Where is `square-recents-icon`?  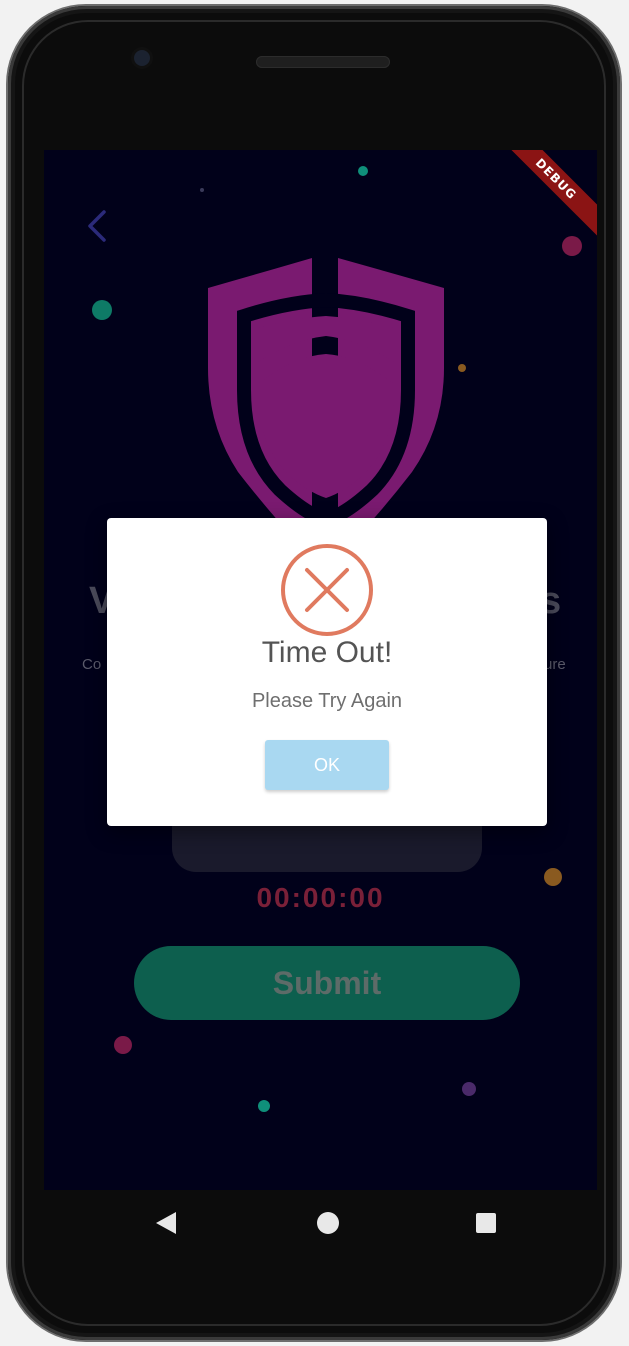
square-recents-icon is located at coordinates (486, 1223).